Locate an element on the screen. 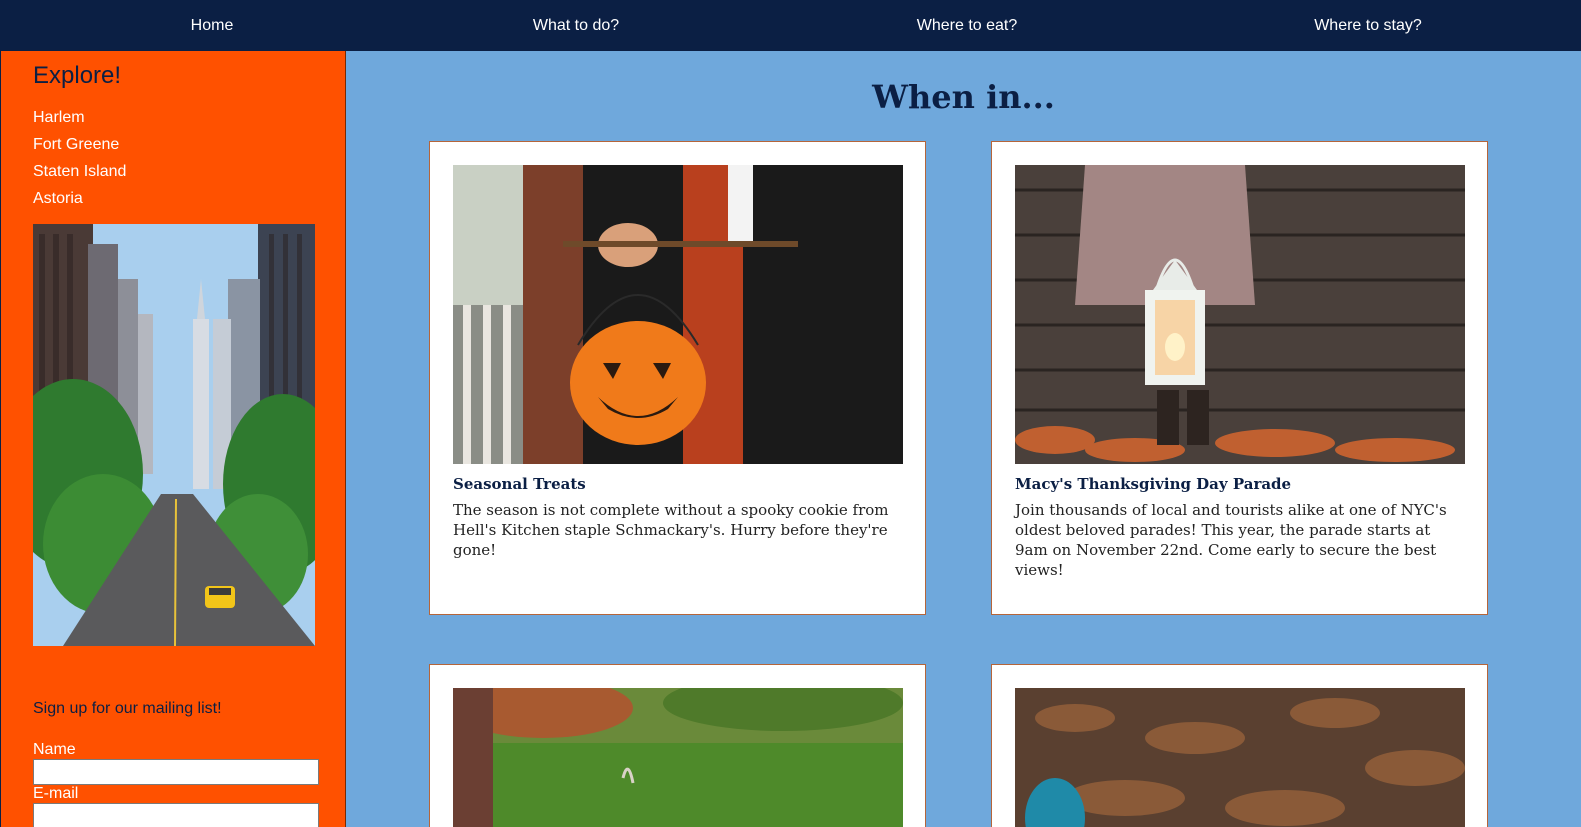 The height and width of the screenshot is (827, 1581). sidebar-links: Harlem Fort Greene Staten Island Astoria is located at coordinates (79, 162).